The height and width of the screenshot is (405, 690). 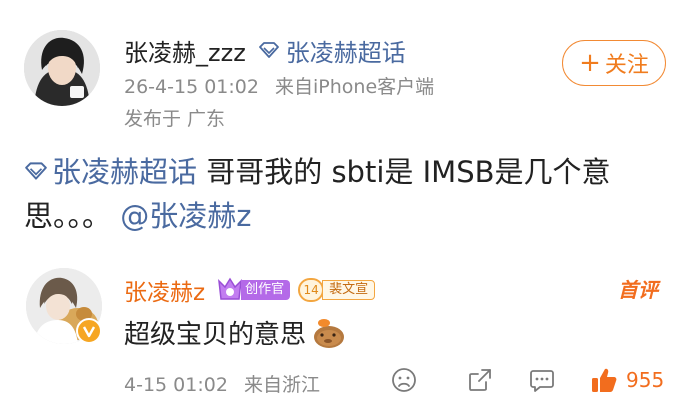 I want to click on comment-time: 4-15 01:02, so click(x=176, y=385).